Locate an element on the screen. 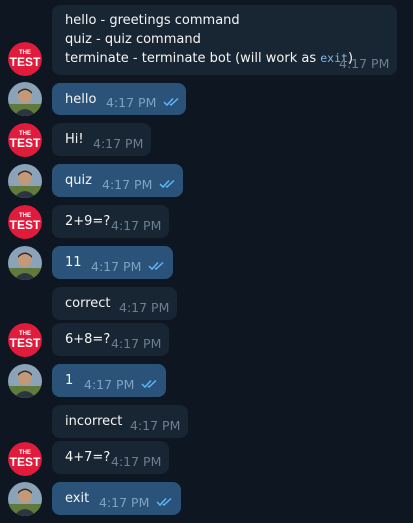  bot-message: 2+9=? 4:17 PM is located at coordinates (110, 221).